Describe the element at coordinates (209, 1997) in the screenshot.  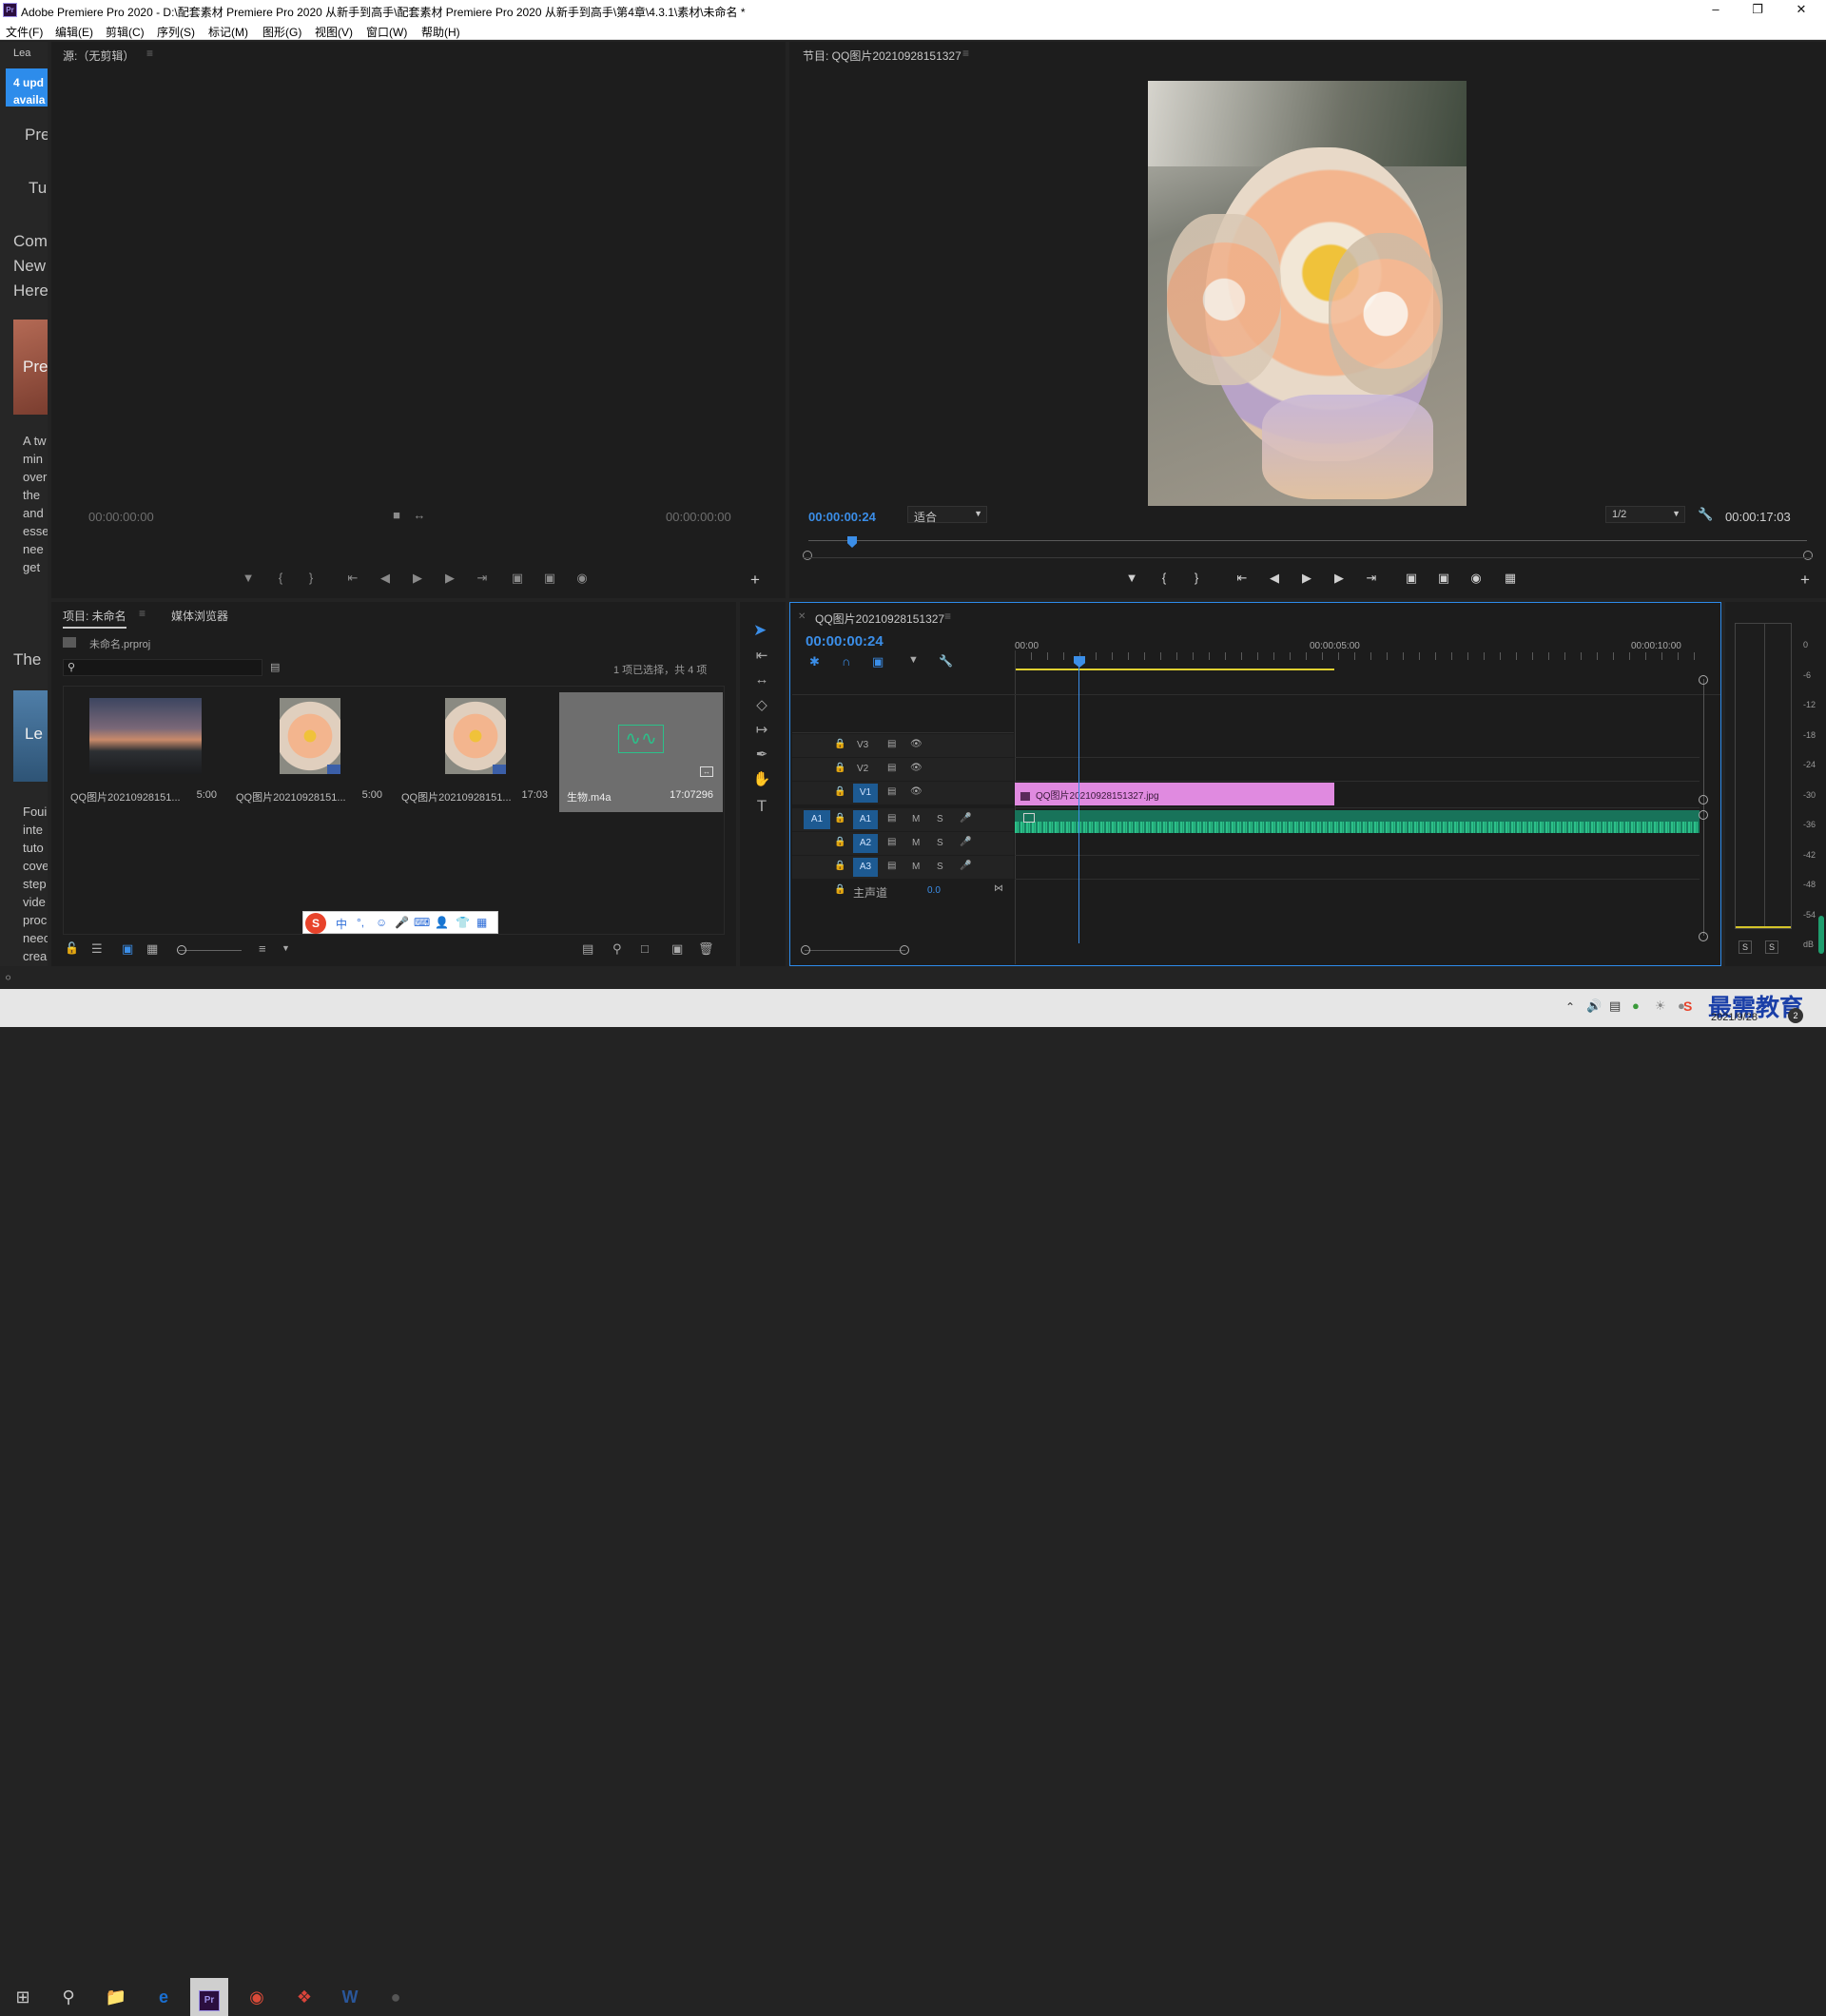
I see `premiere-taskbar-icon: Pr` at that location.